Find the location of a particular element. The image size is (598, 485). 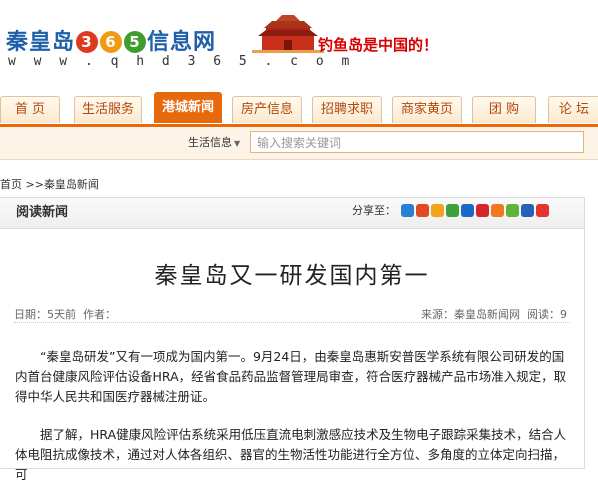

search-bar: 生活信息 ▼ 输入搜索关键词 is located at coordinates (299, 143).